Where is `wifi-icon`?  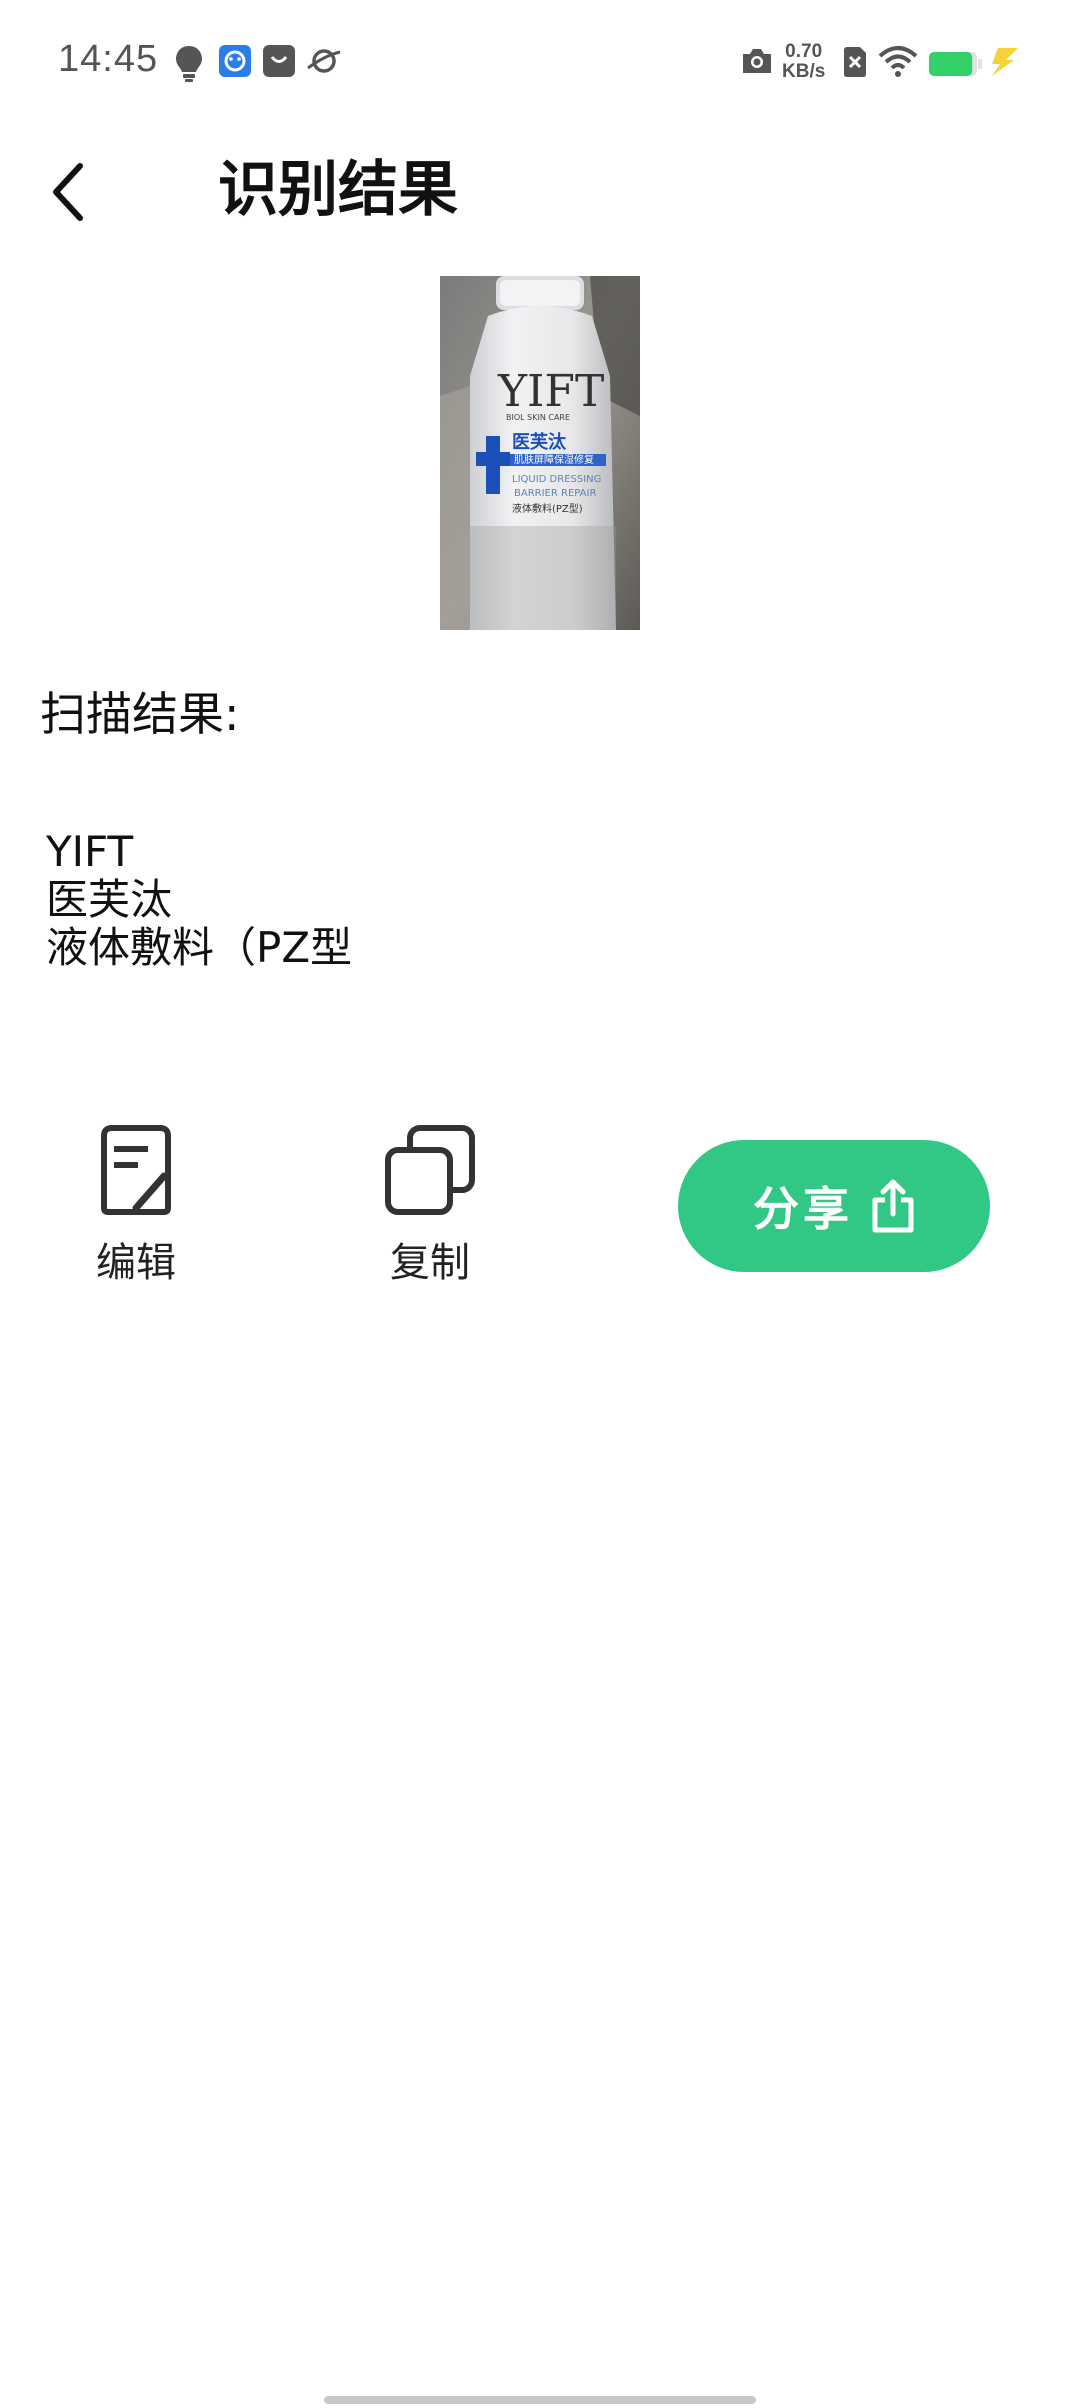 wifi-icon is located at coordinates (898, 63).